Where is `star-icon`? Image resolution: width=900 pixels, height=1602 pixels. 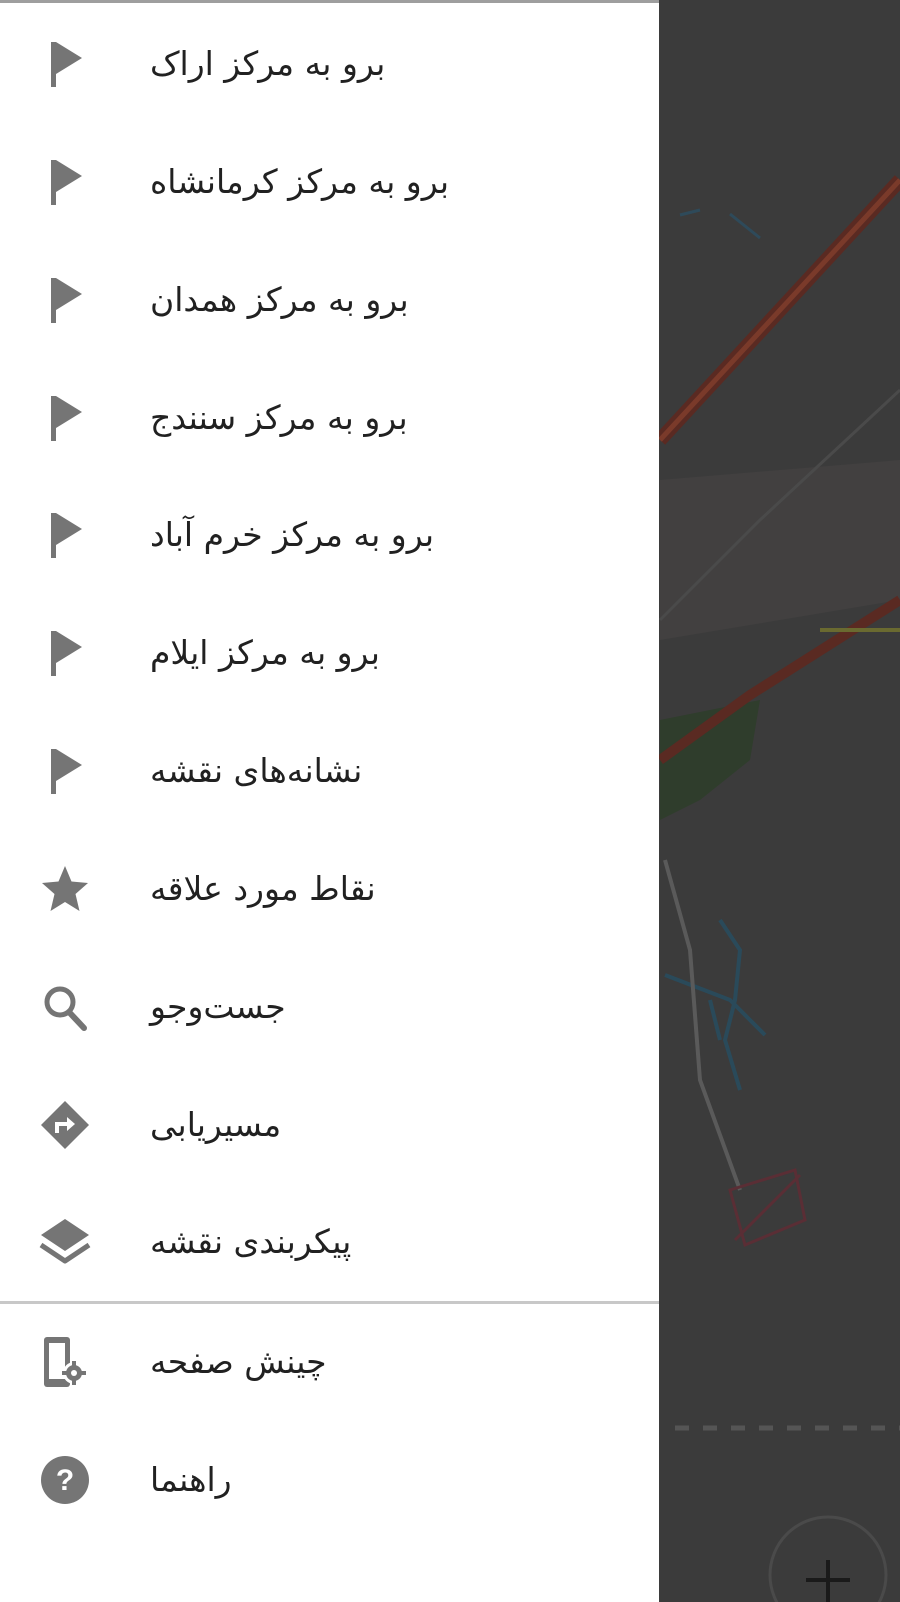
star-icon is located at coordinates (65, 888).